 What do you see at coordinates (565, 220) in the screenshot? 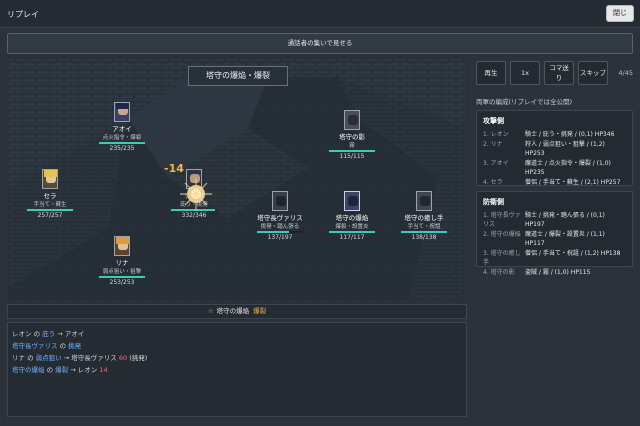
I see `defender-detail: 騎士 / 挑発・踏ん張る / (0,1) HP197` at bounding box center [565, 220].